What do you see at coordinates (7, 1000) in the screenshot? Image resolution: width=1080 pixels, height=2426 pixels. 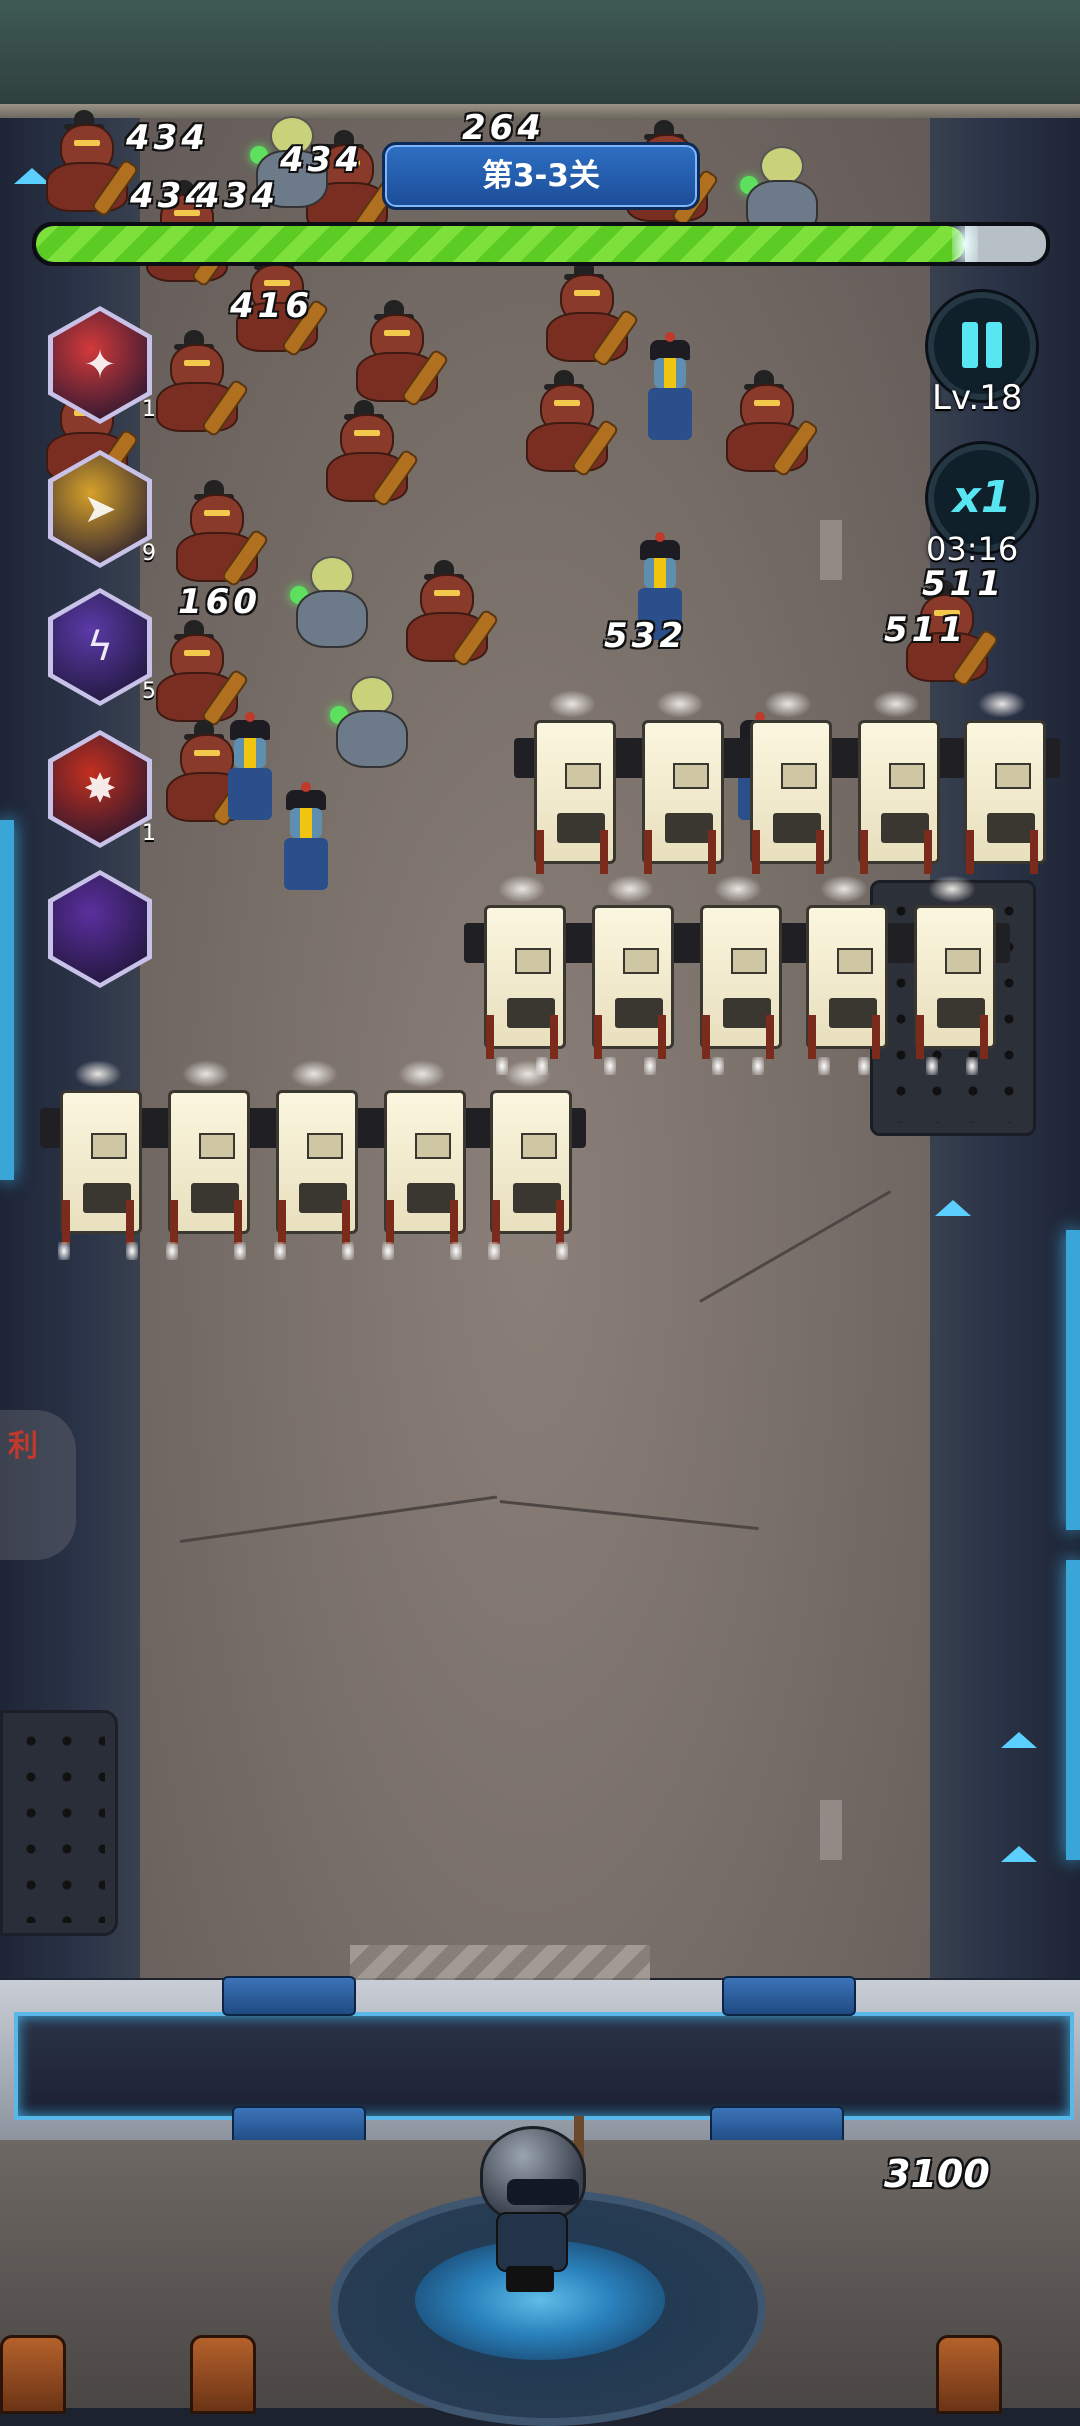 I see `left-wall-light` at bounding box center [7, 1000].